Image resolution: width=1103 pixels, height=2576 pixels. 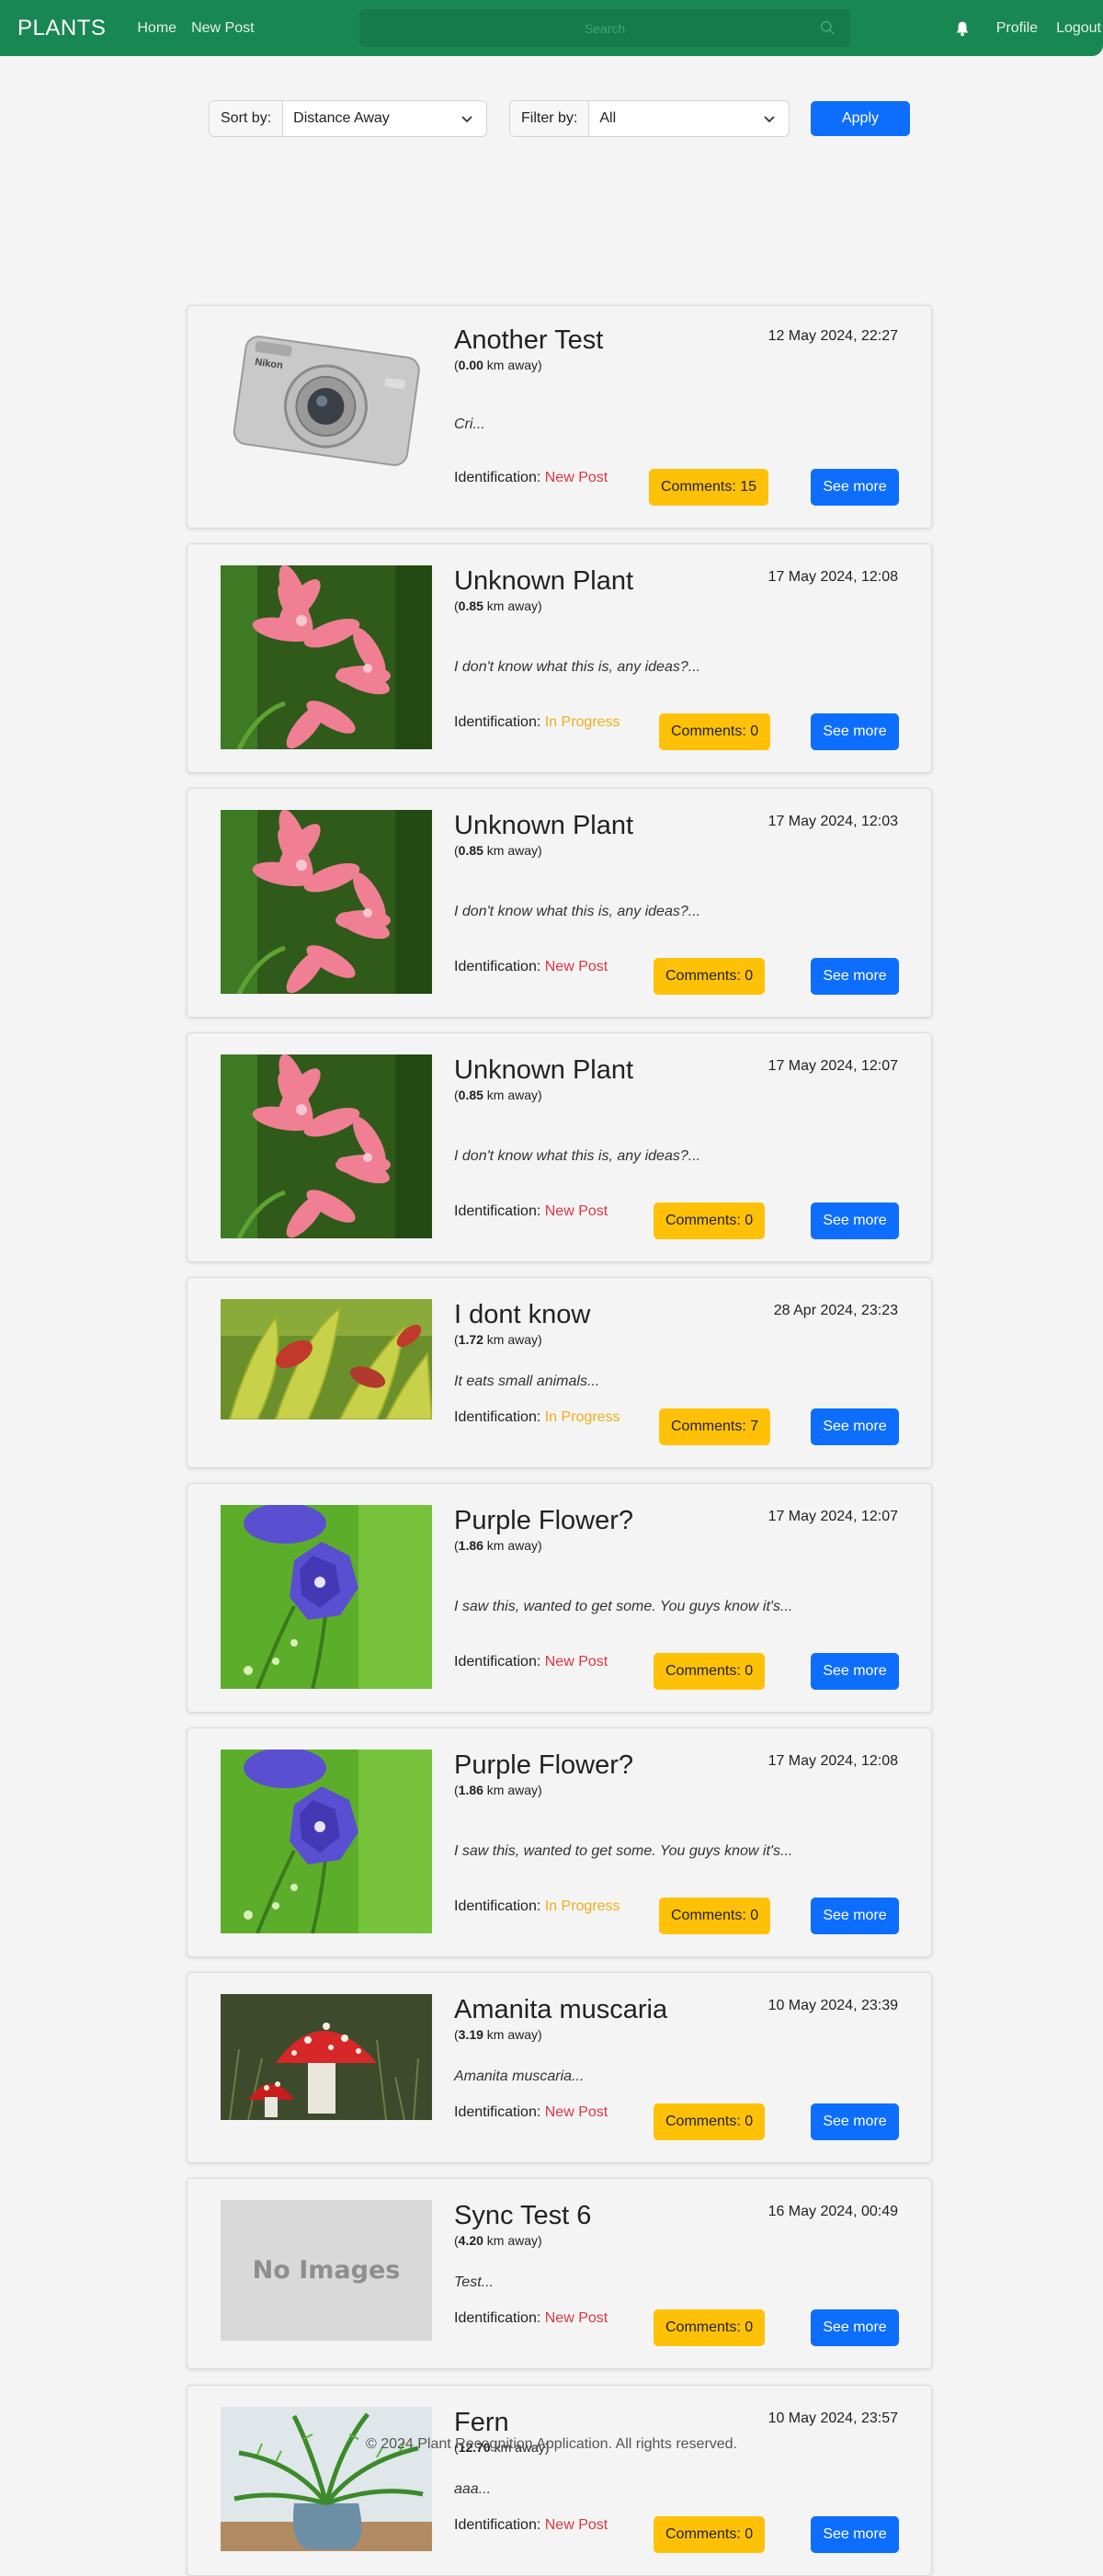 What do you see at coordinates (828, 28) in the screenshot?
I see `search-icon` at bounding box center [828, 28].